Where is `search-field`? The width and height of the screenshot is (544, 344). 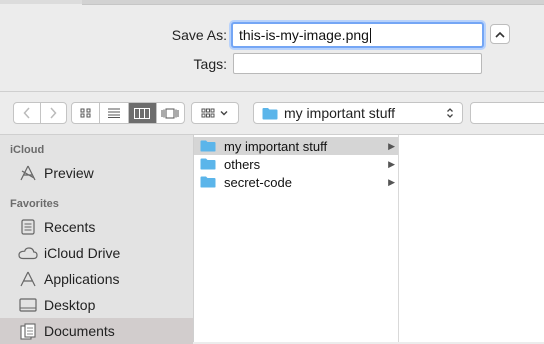 search-field is located at coordinates (507, 113).